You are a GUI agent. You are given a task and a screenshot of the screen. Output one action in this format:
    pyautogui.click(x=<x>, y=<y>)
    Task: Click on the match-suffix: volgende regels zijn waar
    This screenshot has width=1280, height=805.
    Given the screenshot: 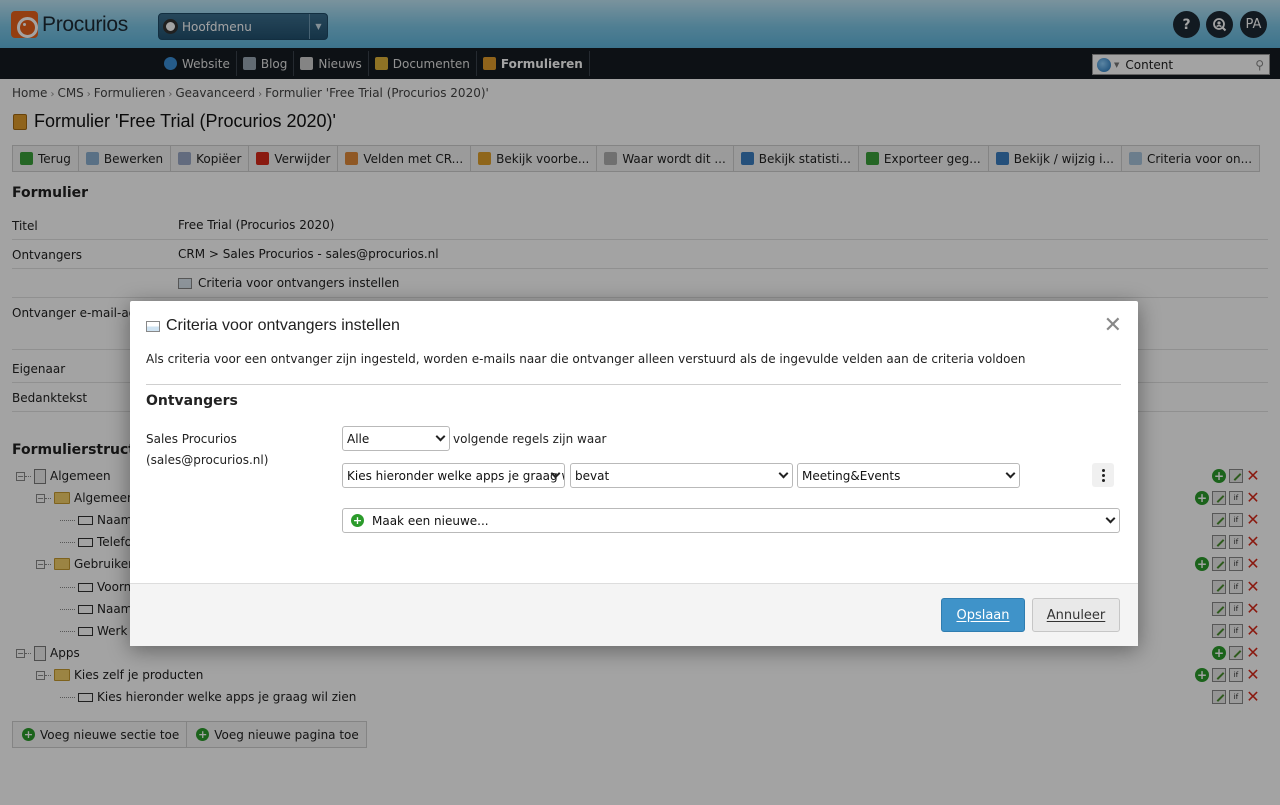 What is the action you would take?
    pyautogui.click(x=530, y=439)
    